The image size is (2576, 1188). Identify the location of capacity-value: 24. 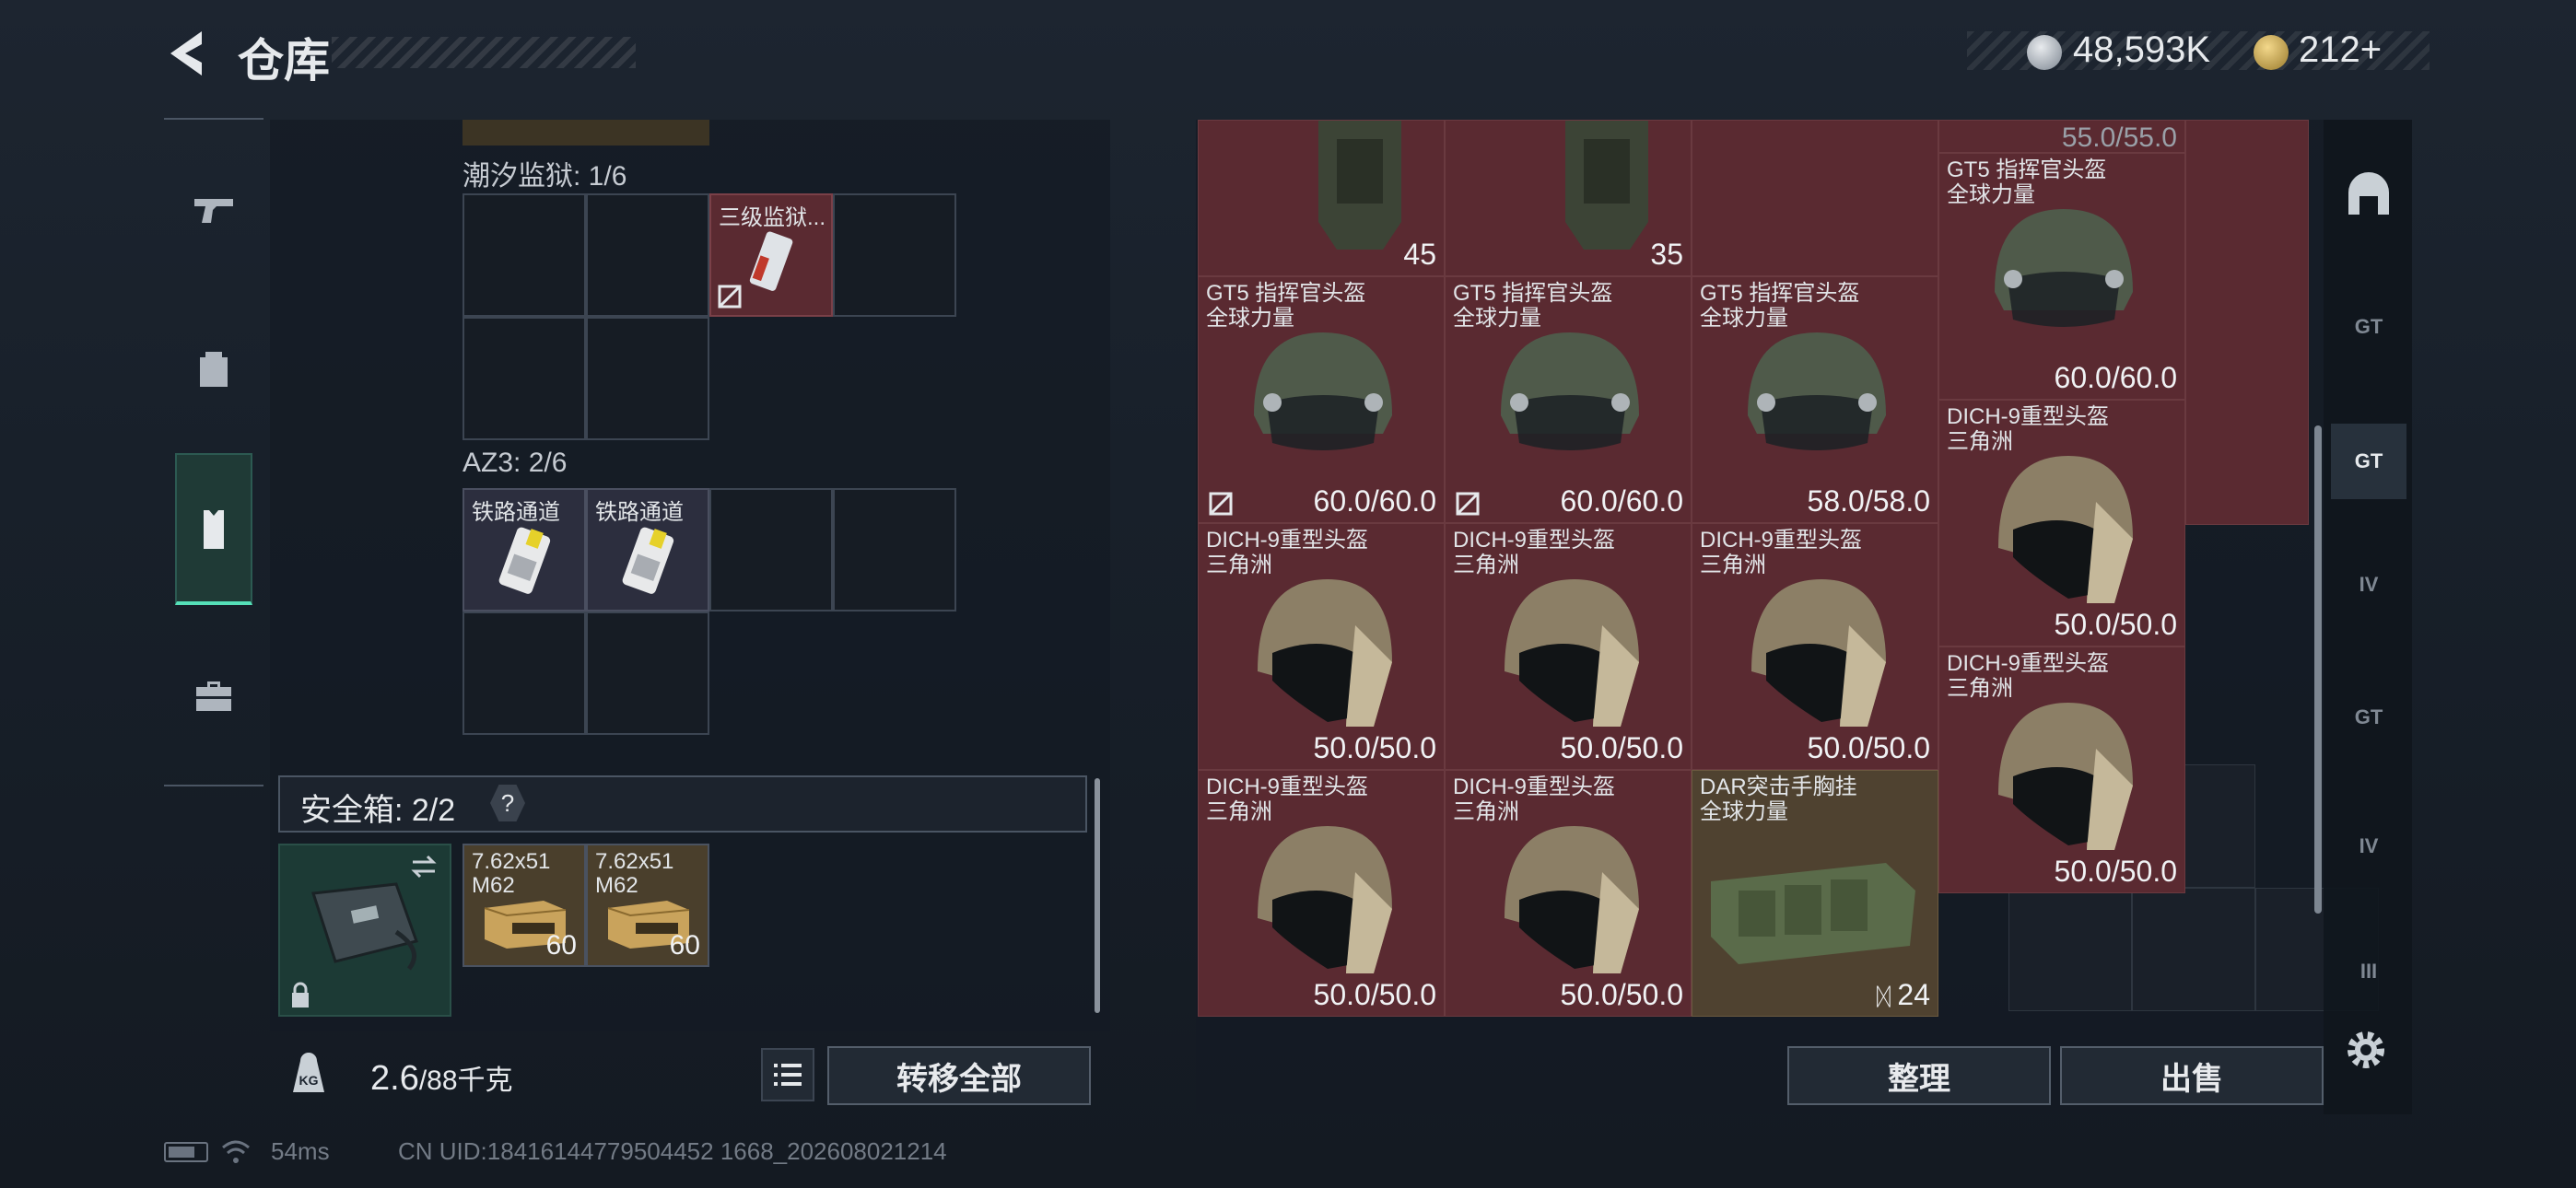
(1913, 995).